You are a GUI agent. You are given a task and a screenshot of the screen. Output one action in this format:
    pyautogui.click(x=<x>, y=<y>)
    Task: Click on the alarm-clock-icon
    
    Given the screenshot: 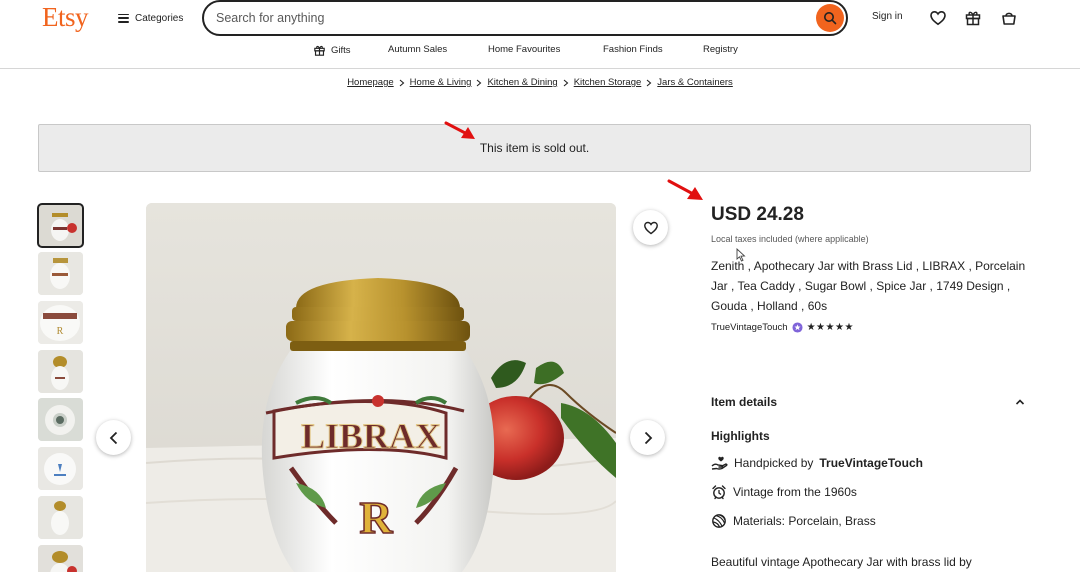 What is the action you would take?
    pyautogui.click(x=719, y=492)
    